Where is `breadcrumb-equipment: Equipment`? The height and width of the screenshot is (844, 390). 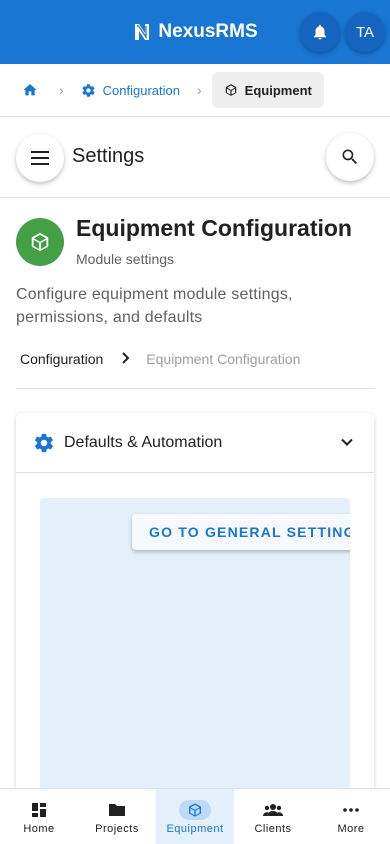 breadcrumb-equipment: Equipment is located at coordinates (267, 90).